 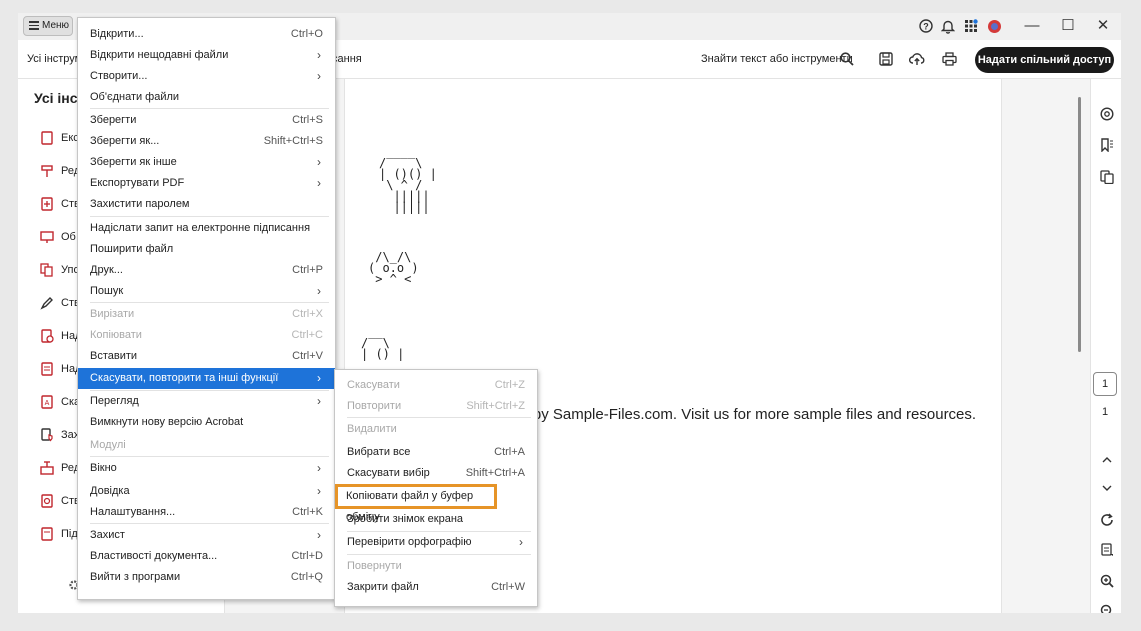 I want to click on save-icon, so click(x=886, y=59).